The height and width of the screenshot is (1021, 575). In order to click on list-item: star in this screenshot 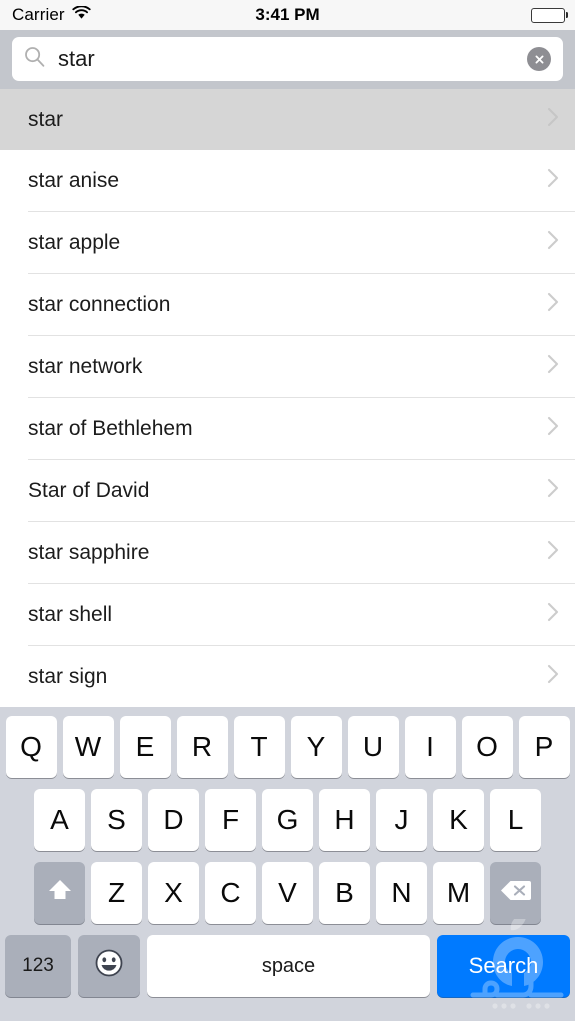, I will do `click(287, 119)`.